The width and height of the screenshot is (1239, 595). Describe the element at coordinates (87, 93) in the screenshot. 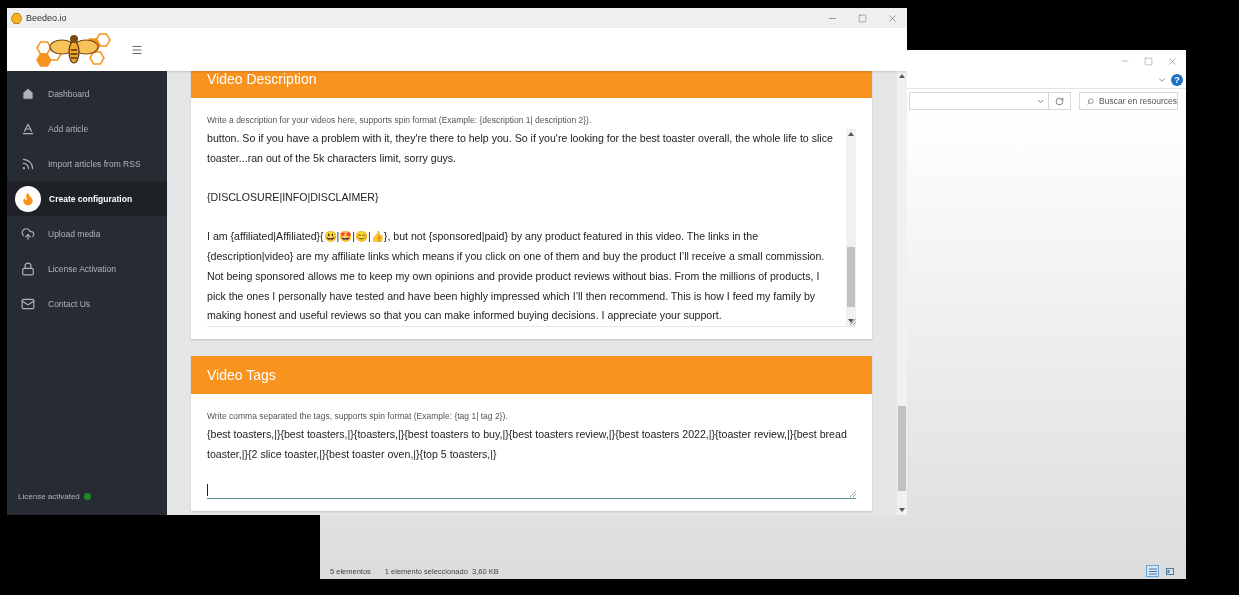

I see `sidebar-item: Dashboard` at that location.